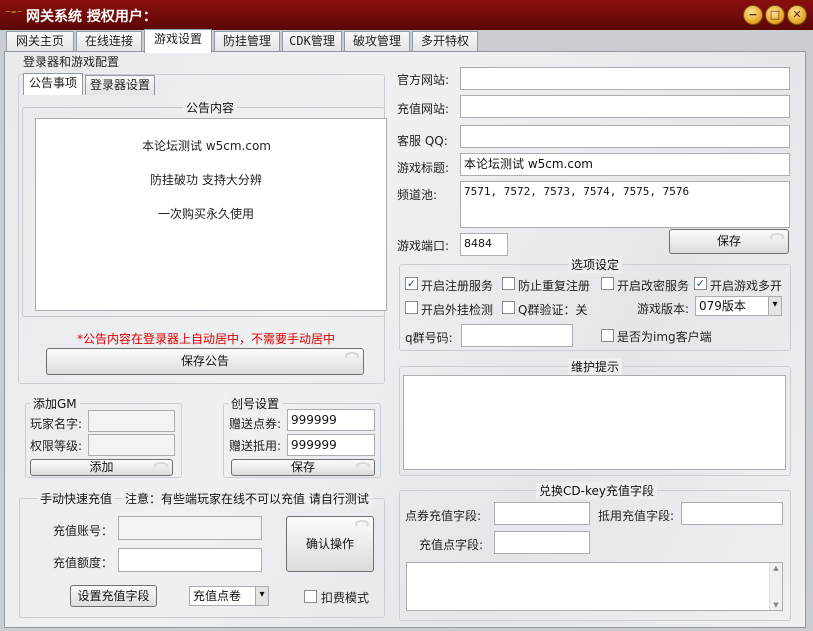 The height and width of the screenshot is (631, 813). I want to click on img-client-checkbox, so click(607, 335).